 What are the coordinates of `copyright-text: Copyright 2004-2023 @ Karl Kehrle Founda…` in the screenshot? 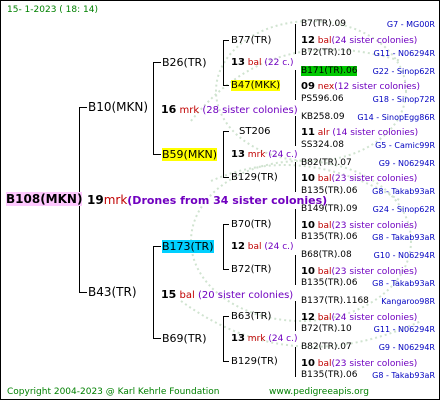 It's located at (113, 392).